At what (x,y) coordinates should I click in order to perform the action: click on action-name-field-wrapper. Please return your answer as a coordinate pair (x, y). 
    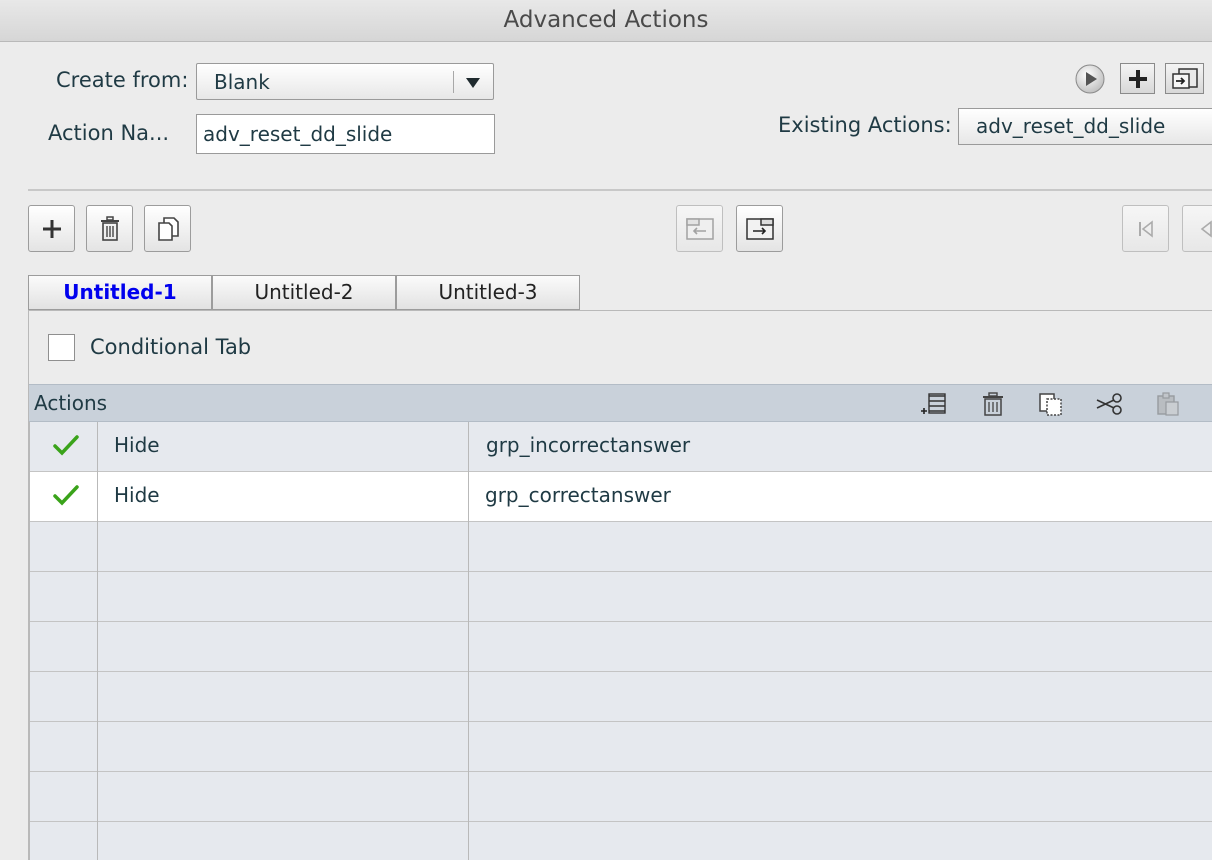
    Looking at the image, I should click on (345, 134).